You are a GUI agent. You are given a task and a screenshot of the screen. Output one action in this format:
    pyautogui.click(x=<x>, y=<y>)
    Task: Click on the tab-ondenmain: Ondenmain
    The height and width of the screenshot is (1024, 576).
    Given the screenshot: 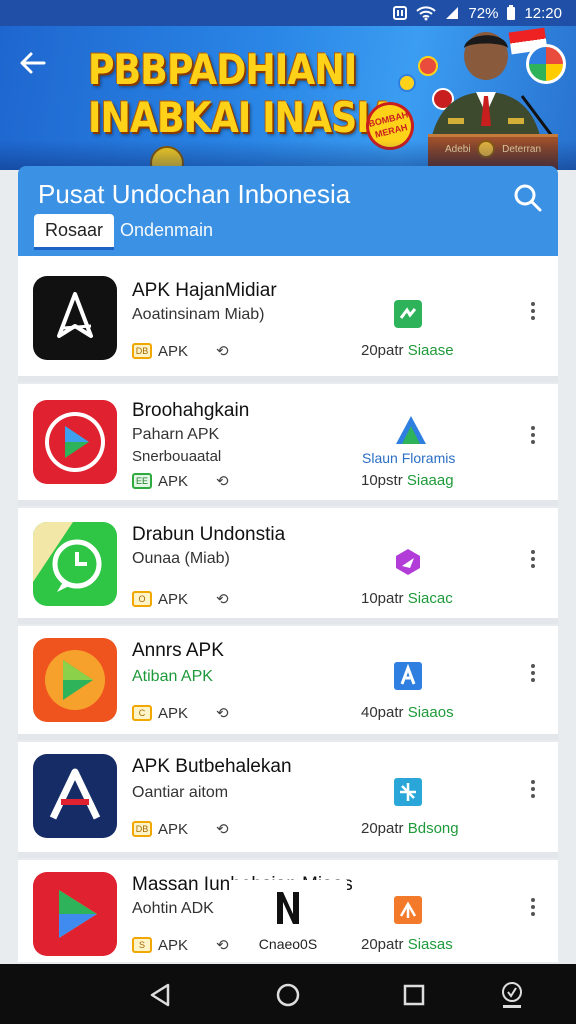 What is the action you would take?
    pyautogui.click(x=166, y=232)
    